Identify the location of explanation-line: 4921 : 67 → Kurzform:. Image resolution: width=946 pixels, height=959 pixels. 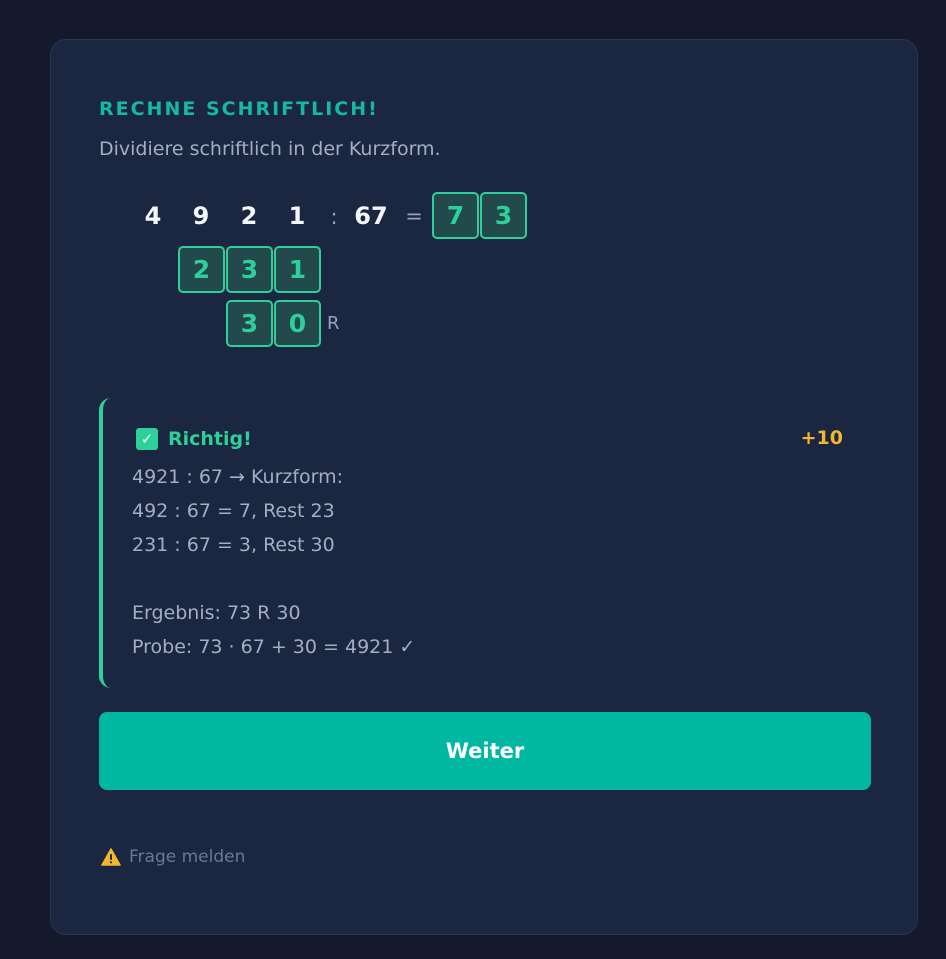
(238, 477).